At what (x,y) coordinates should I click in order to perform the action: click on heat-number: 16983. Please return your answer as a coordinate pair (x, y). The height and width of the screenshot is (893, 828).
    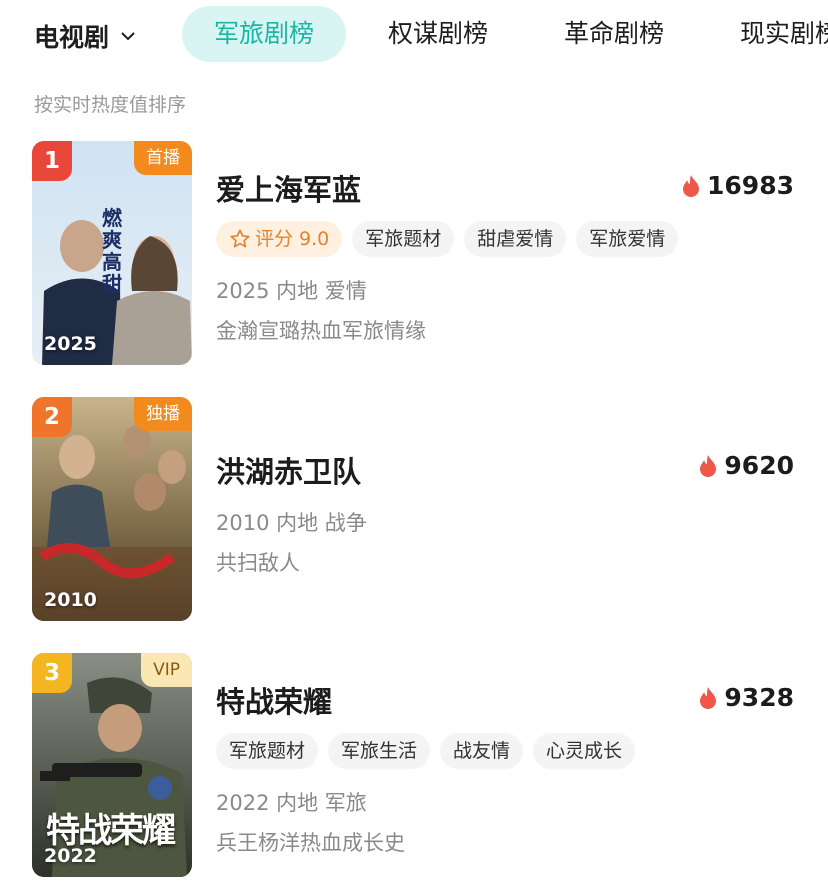
    Looking at the image, I should click on (750, 185).